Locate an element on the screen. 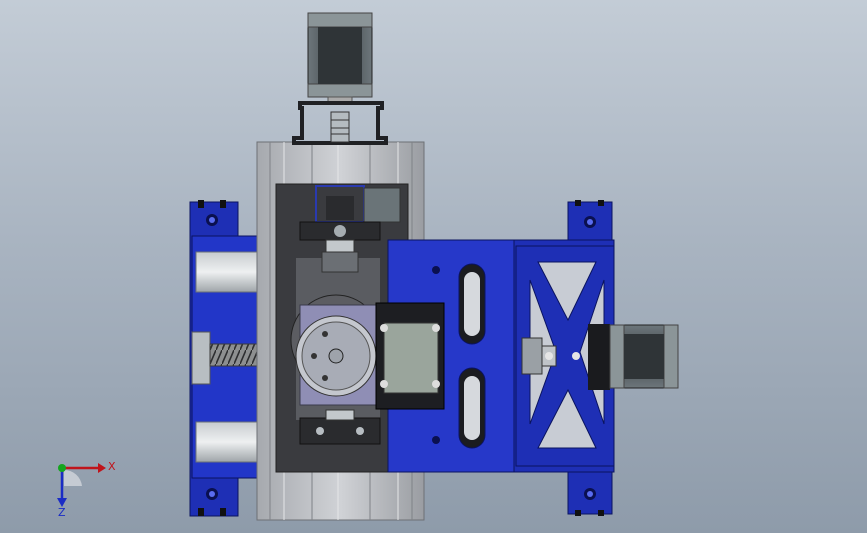  triad-plane-icon is located at coordinates (73, 477).